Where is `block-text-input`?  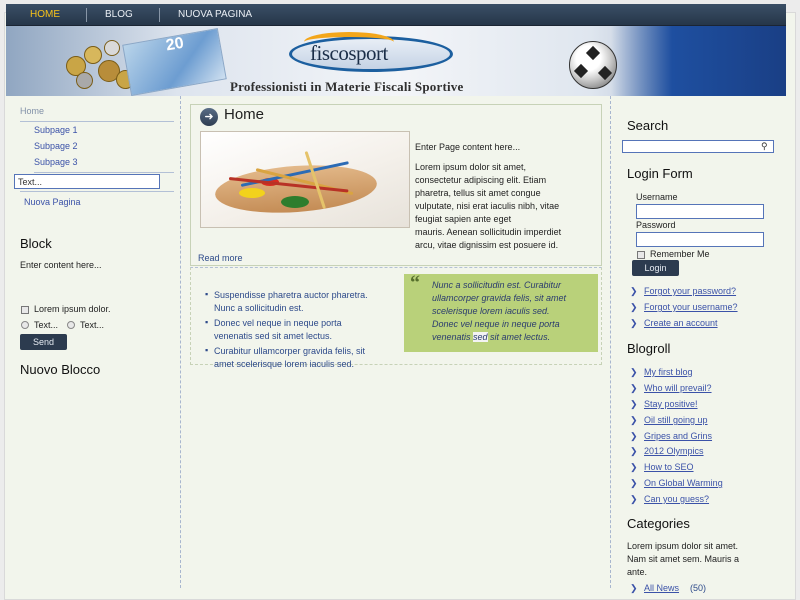
block-text-input is located at coordinates (87, 181).